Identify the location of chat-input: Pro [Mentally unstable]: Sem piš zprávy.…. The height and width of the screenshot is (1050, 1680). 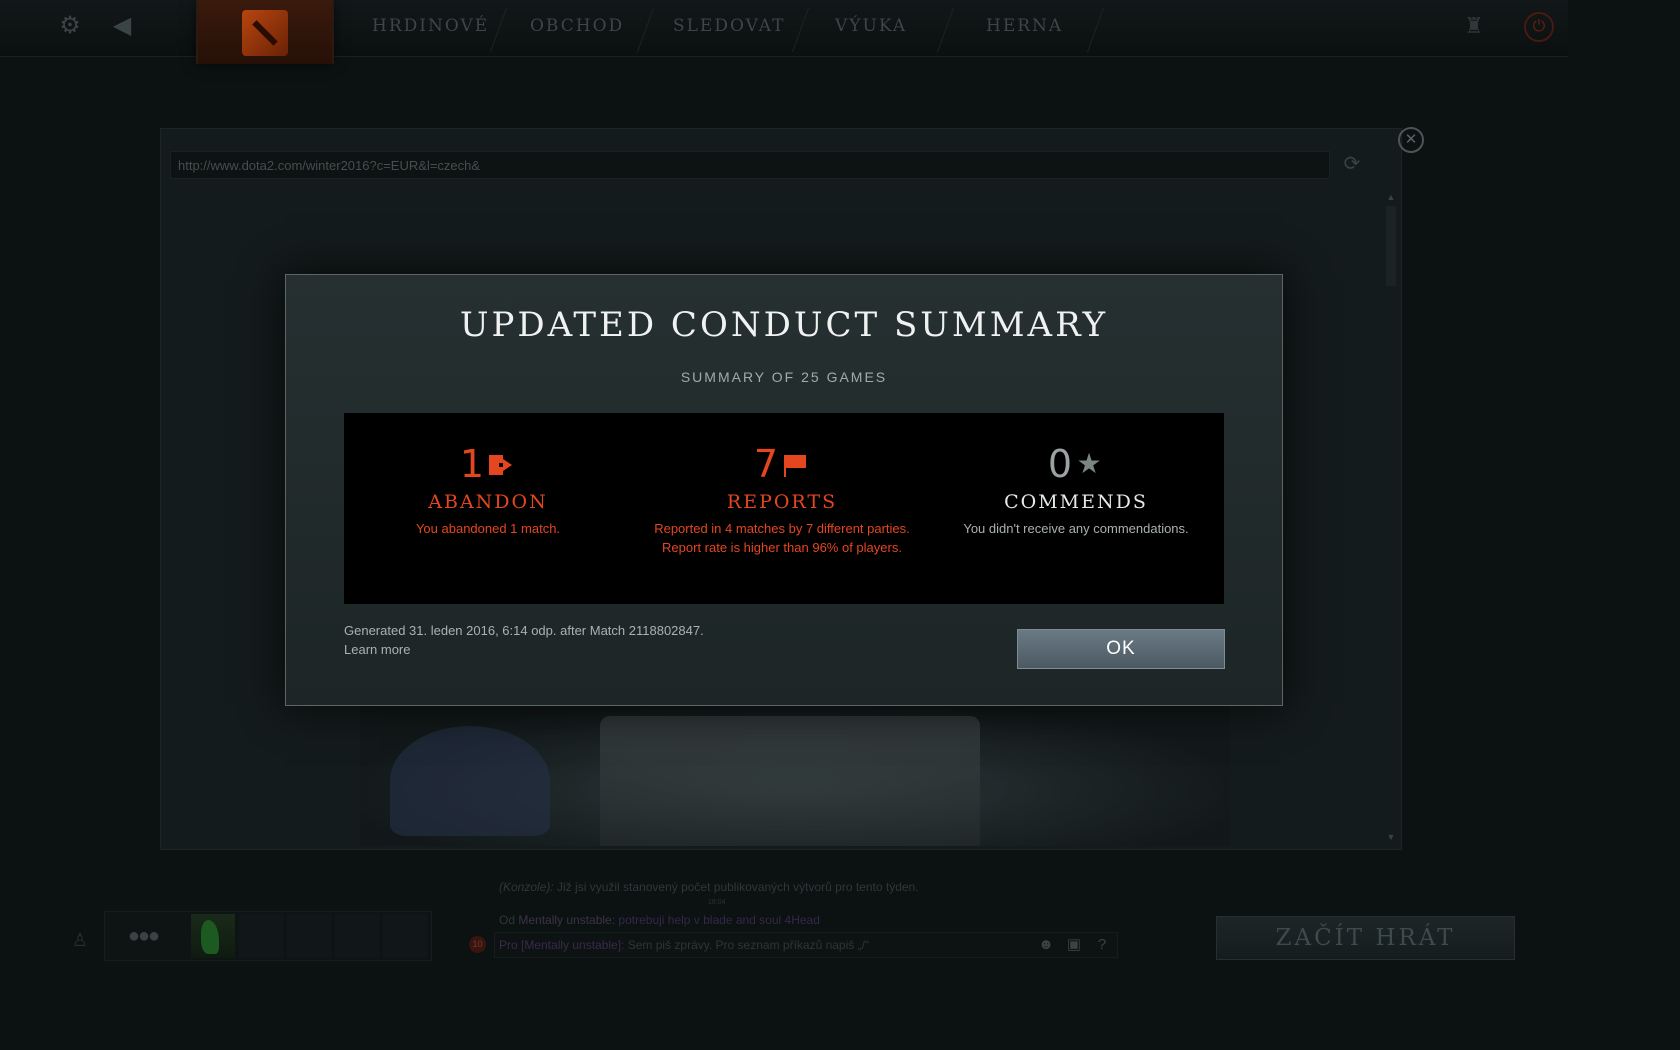
(806, 945).